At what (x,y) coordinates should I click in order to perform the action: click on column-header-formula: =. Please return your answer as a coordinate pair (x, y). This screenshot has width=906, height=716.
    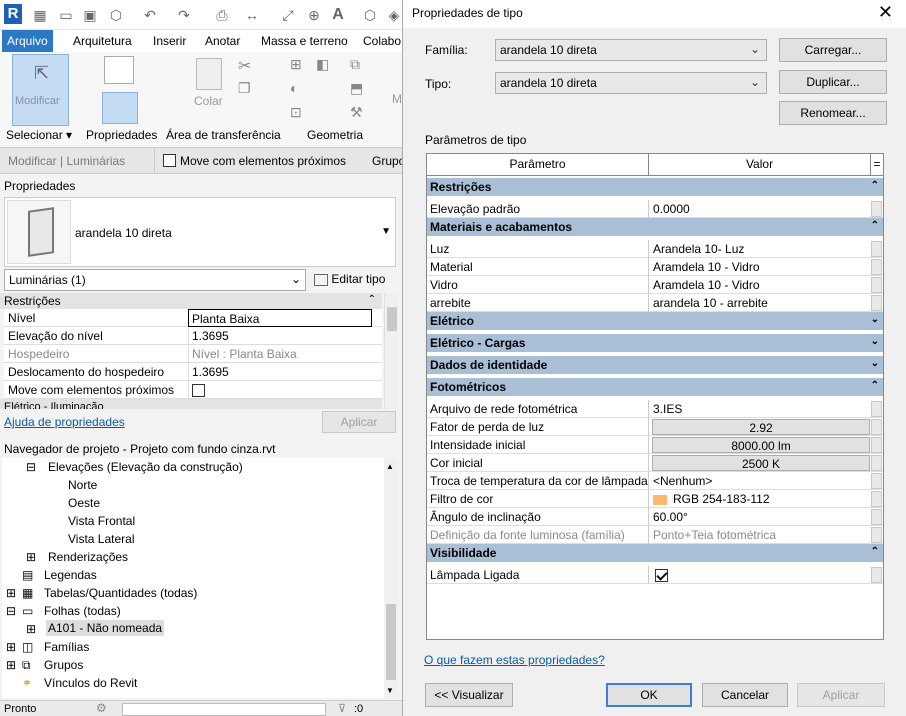
    Looking at the image, I should click on (877, 165).